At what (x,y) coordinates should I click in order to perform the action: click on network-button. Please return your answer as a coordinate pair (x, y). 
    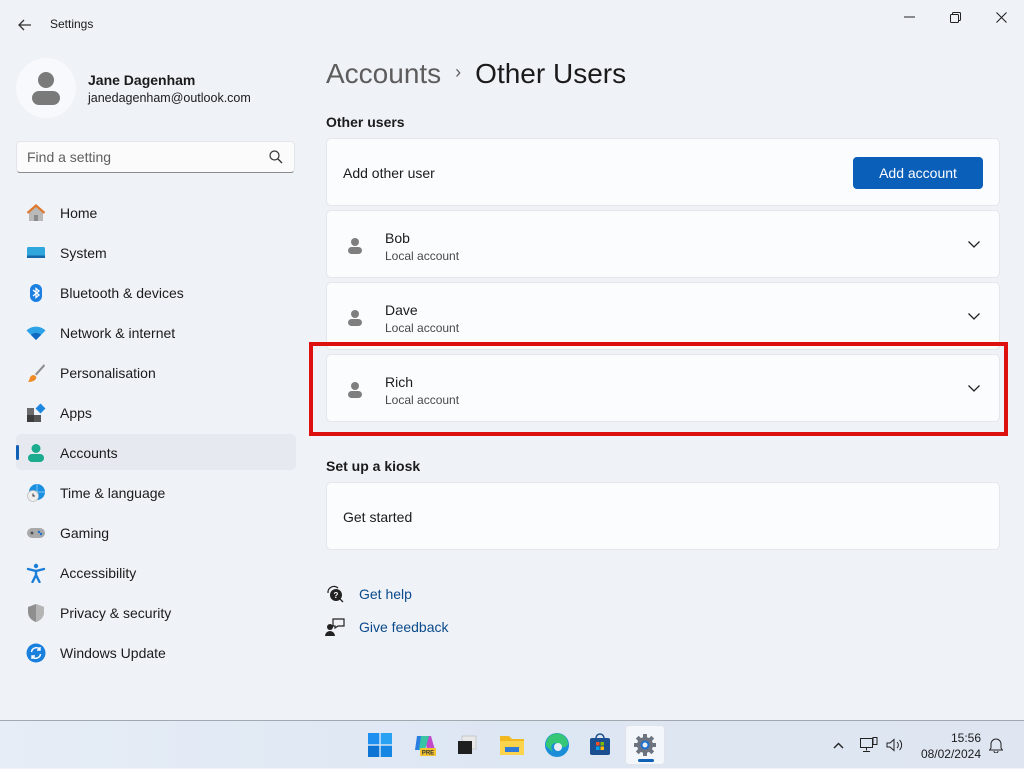
    Looking at the image, I should click on (869, 745).